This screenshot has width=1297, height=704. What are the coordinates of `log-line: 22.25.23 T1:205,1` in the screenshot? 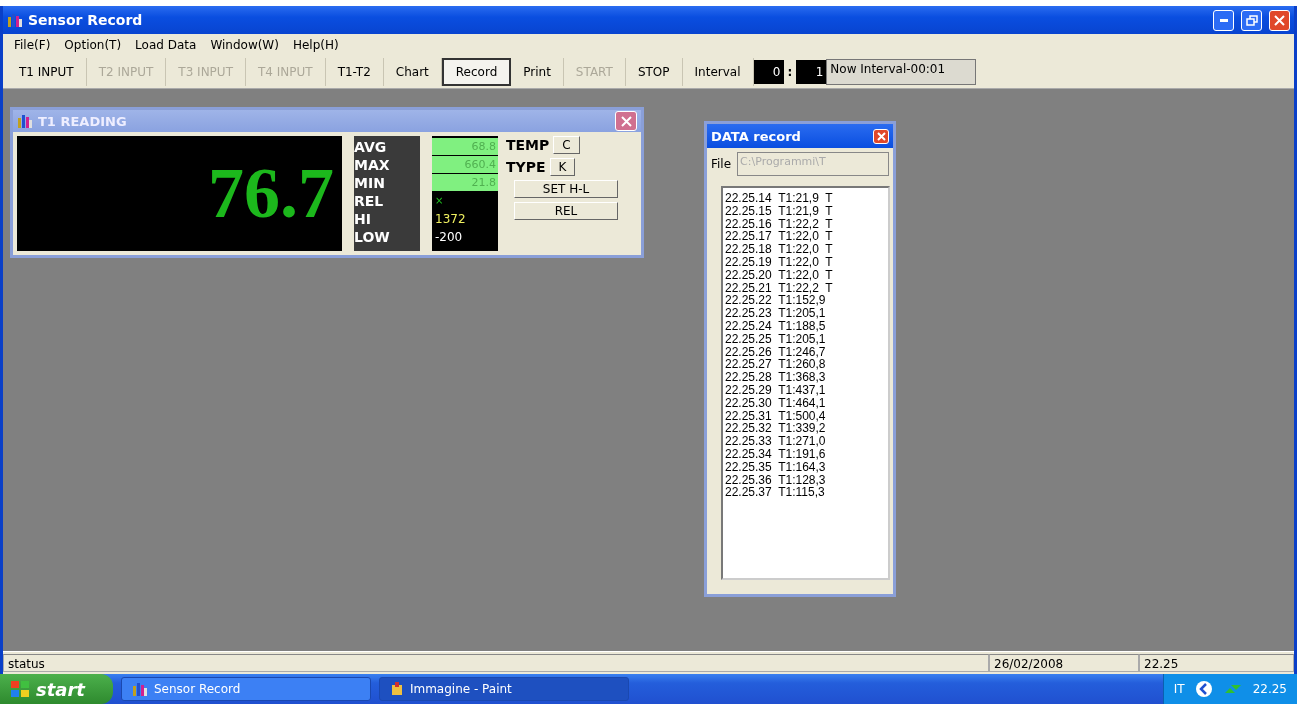 It's located at (776, 313).